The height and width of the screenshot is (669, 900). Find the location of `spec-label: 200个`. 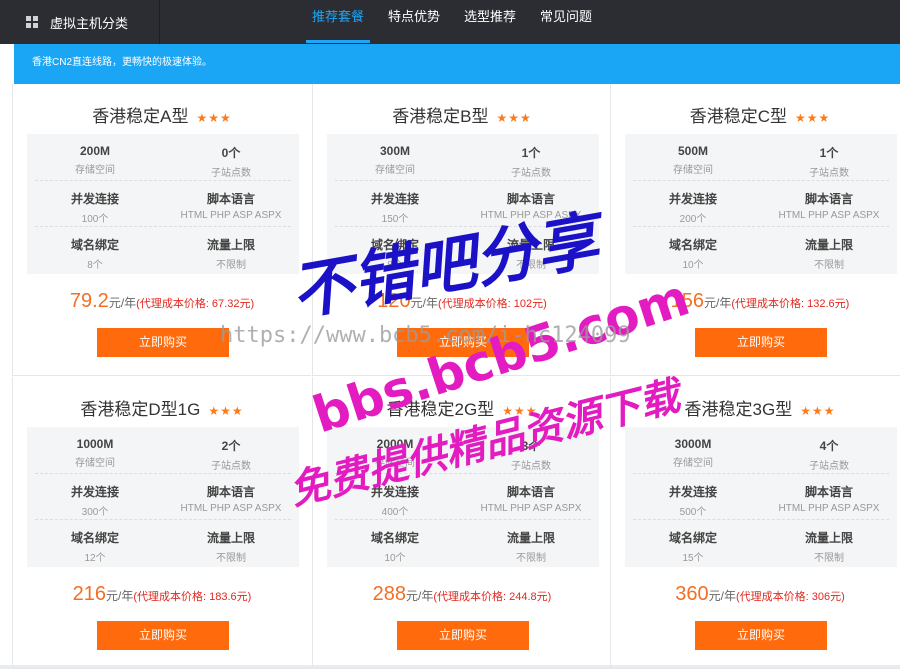

spec-label: 200个 is located at coordinates (693, 219).